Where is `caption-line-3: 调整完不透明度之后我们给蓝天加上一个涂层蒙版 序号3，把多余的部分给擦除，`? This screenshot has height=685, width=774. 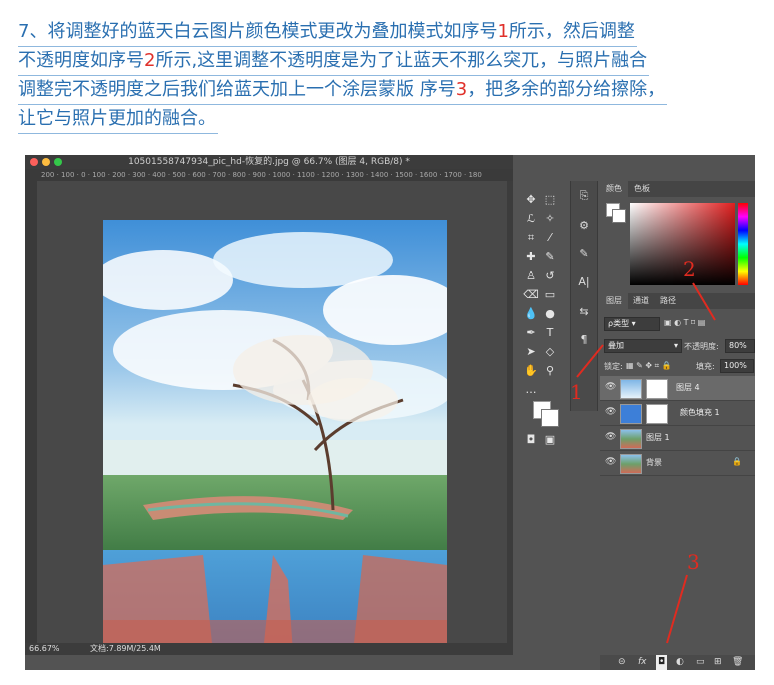
caption-line-3: 调整完不透明度之后我们给蓝天加上一个涂层蒙版 序号3，把多余的部分给擦除， is located at coordinates (343, 90).